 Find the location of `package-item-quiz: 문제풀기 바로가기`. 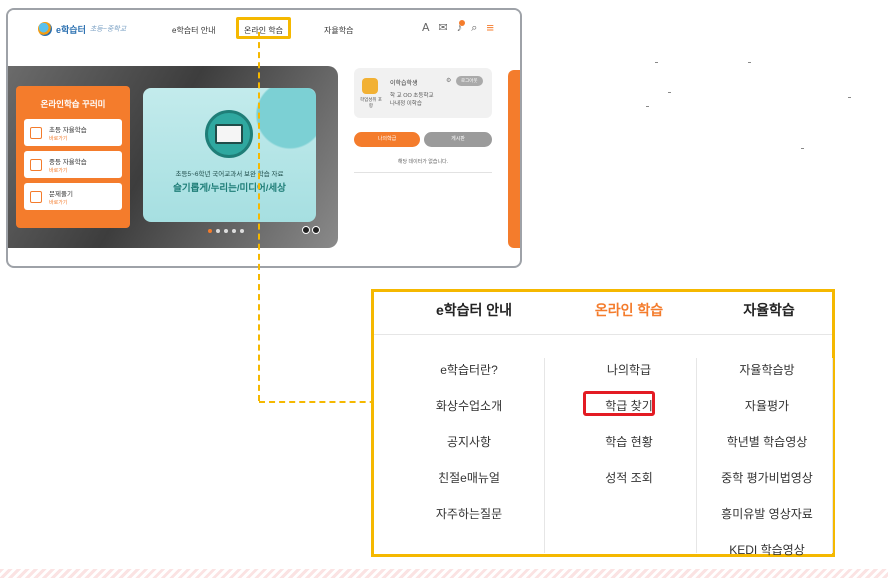

package-item-quiz: 문제풀기 바로가기 is located at coordinates (73, 196).